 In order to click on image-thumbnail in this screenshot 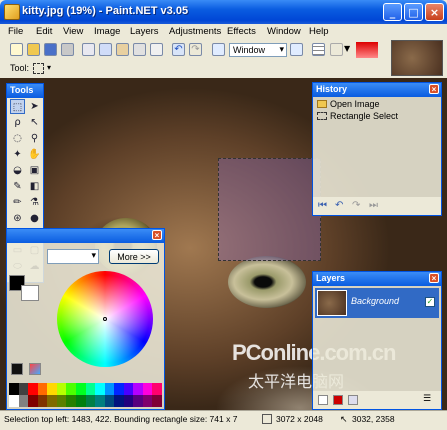, I will do `click(417, 58)`.